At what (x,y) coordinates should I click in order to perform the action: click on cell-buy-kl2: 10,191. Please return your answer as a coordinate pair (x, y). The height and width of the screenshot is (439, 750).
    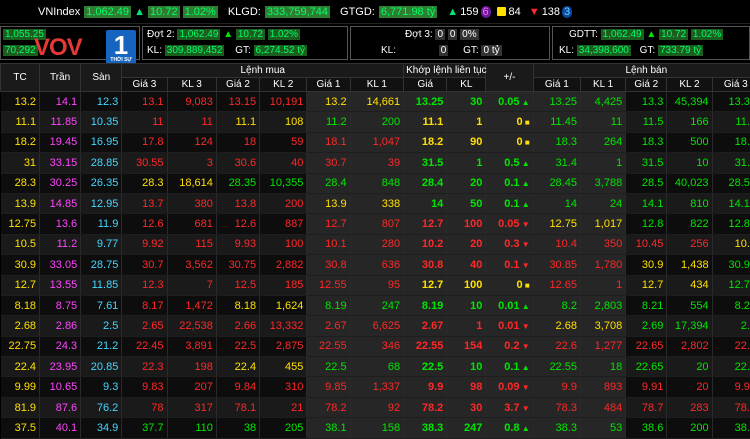
    Looking at the image, I should click on (283, 102).